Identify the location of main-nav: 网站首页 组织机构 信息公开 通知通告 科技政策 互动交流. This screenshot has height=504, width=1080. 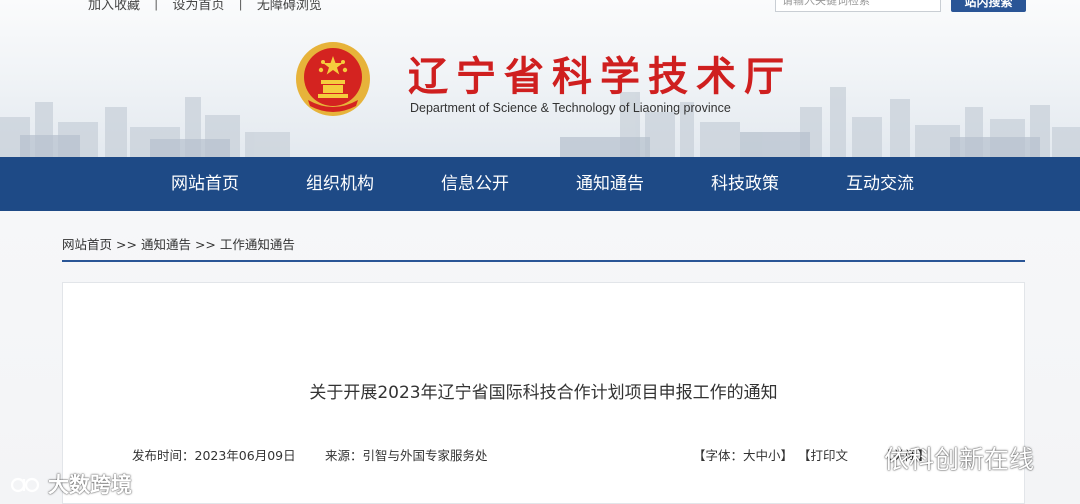
(540, 184).